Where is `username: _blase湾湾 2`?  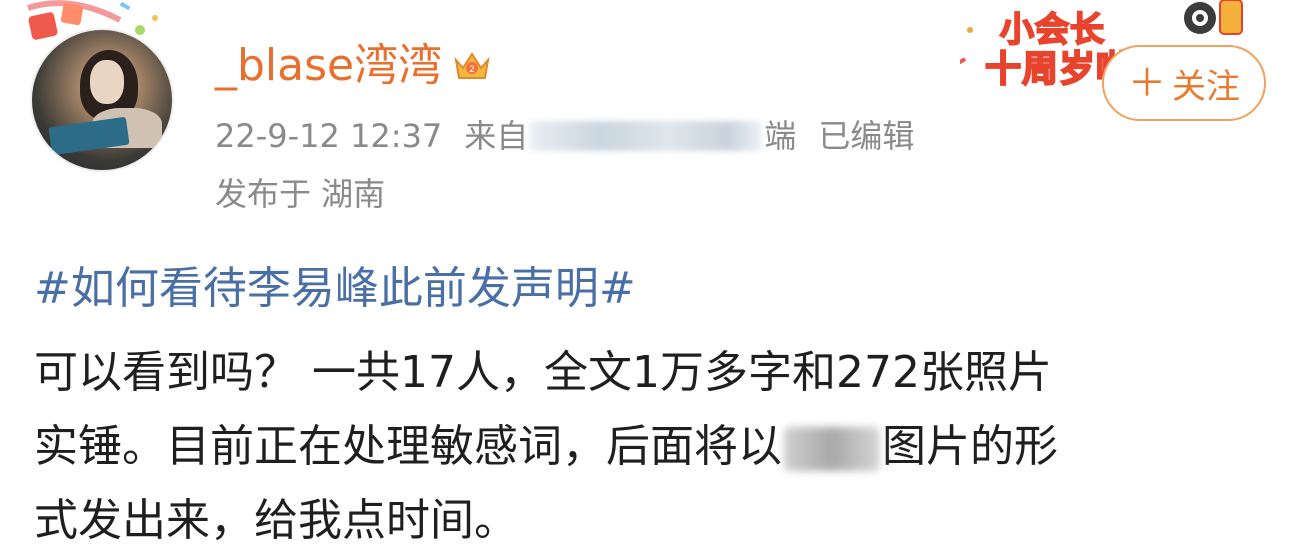
username: _blase湾湾 2 is located at coordinates (353, 66).